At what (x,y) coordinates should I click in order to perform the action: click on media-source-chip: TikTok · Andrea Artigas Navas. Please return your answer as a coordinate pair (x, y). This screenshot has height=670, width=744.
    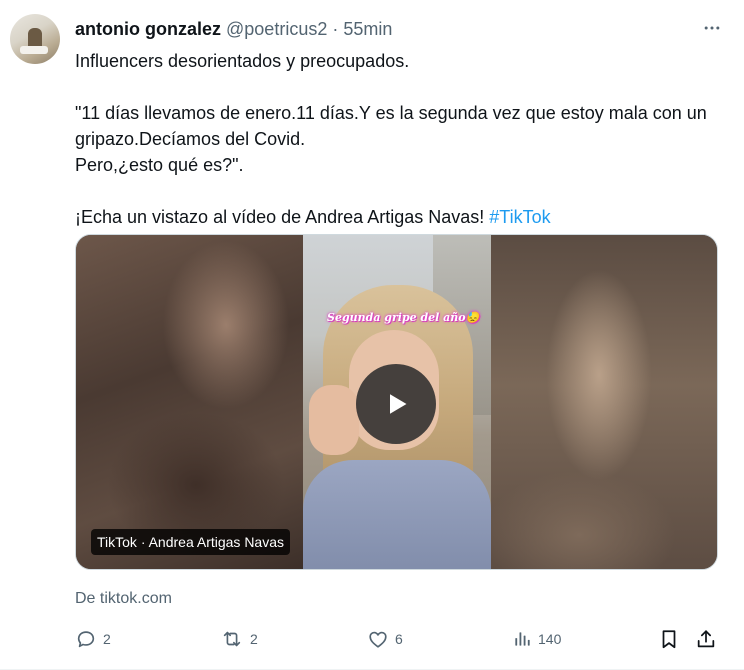
    Looking at the image, I should click on (191, 542).